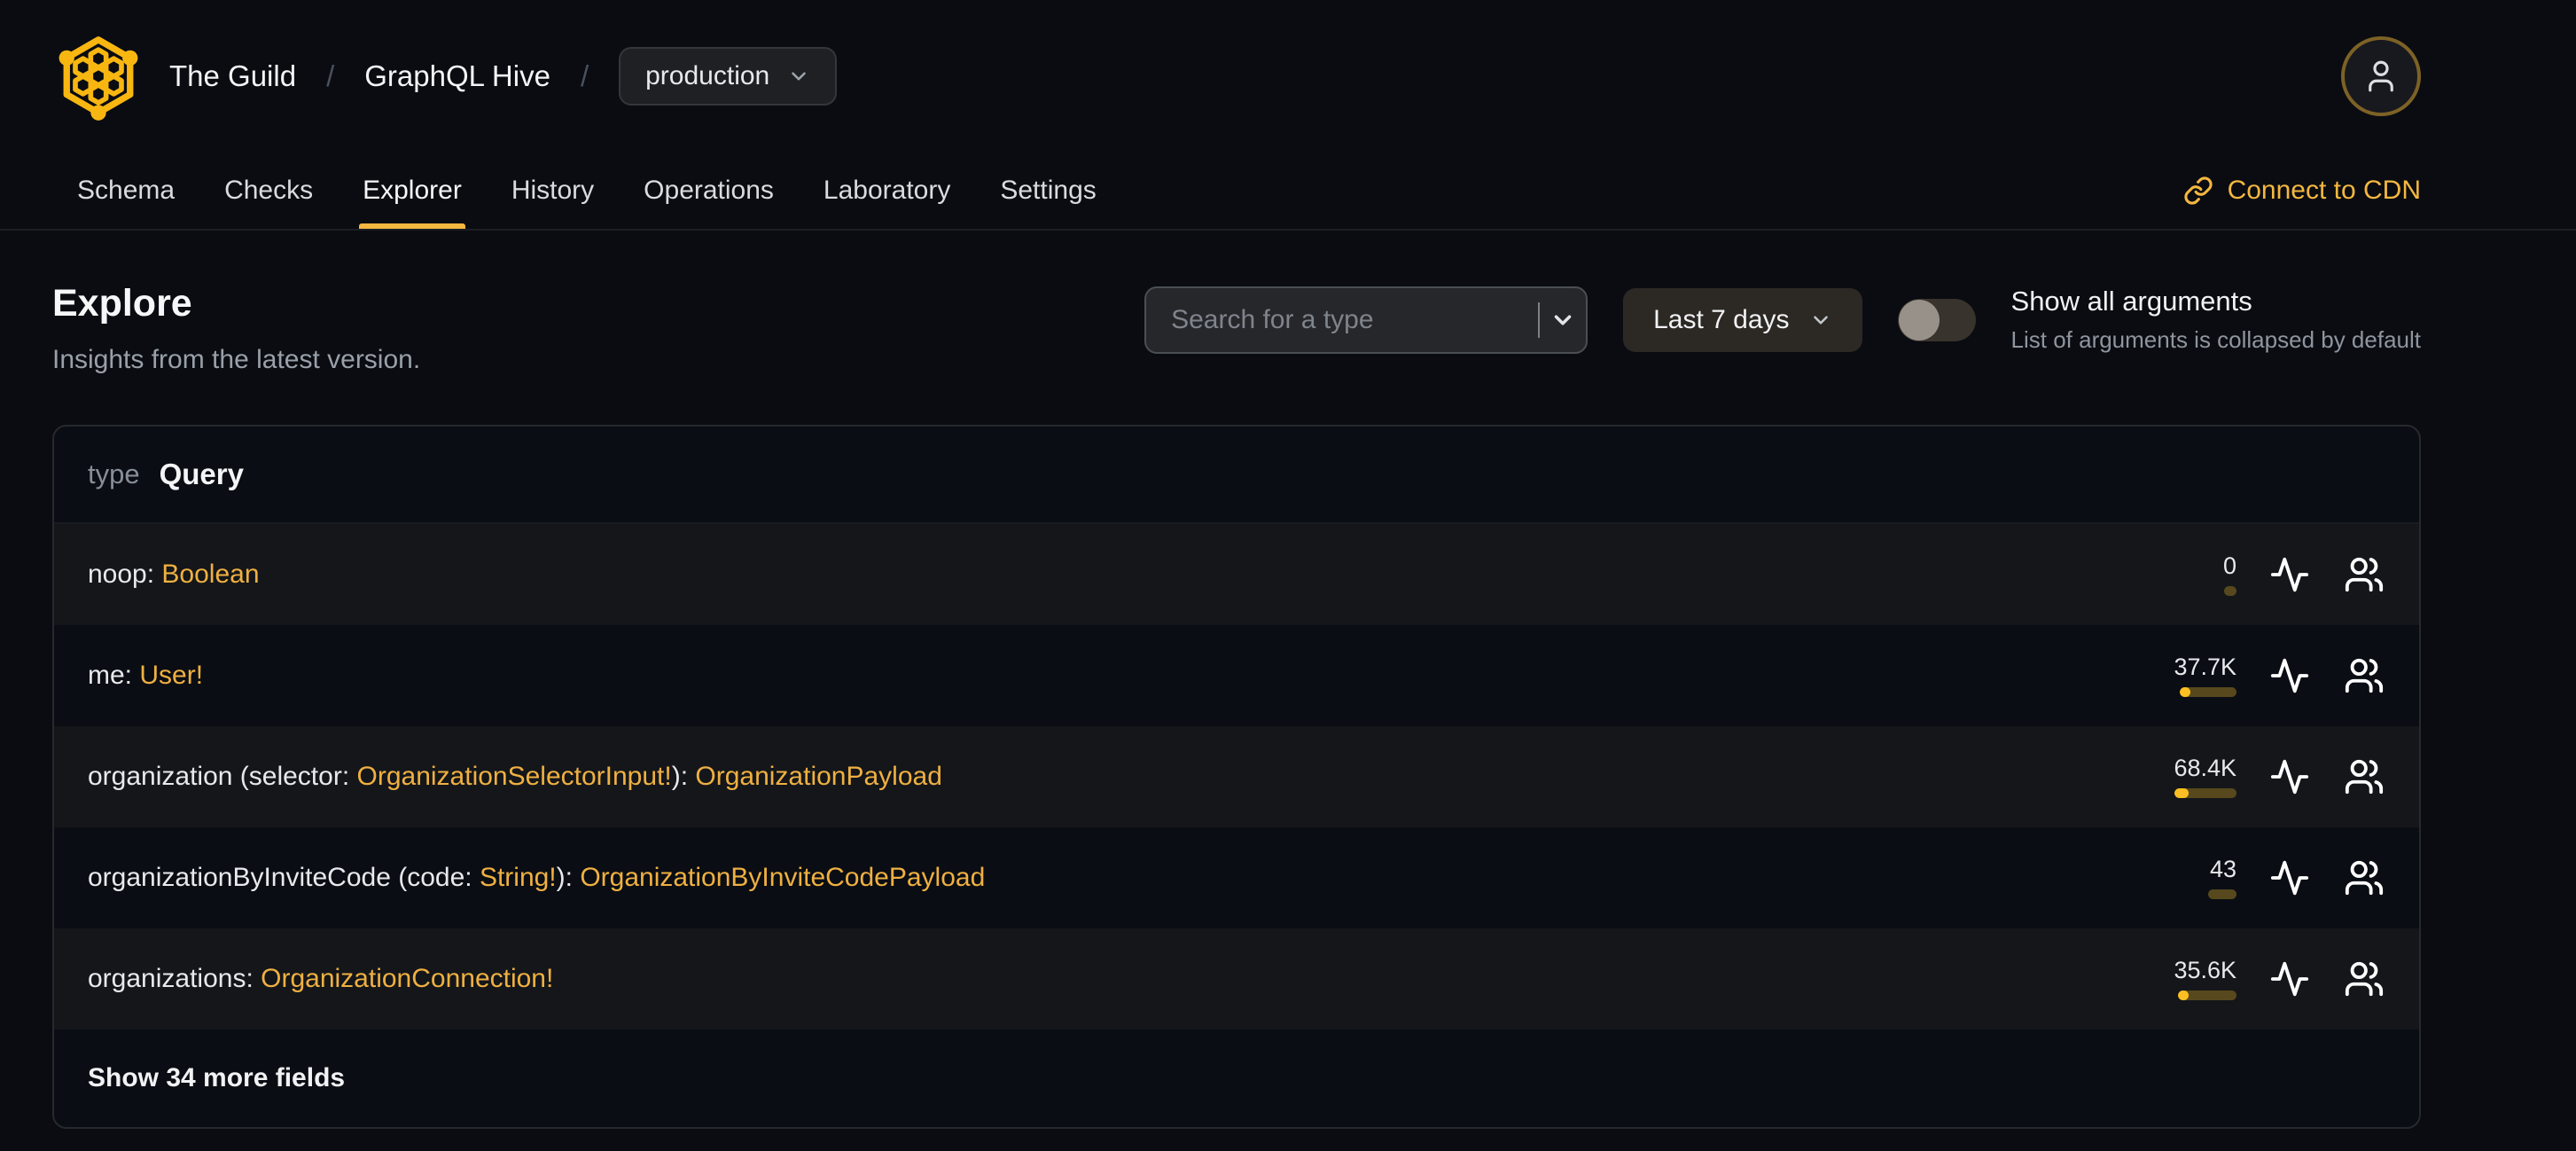 Image resolution: width=2576 pixels, height=1151 pixels. I want to click on page-subtitle: Insights from the latest version., so click(236, 359).